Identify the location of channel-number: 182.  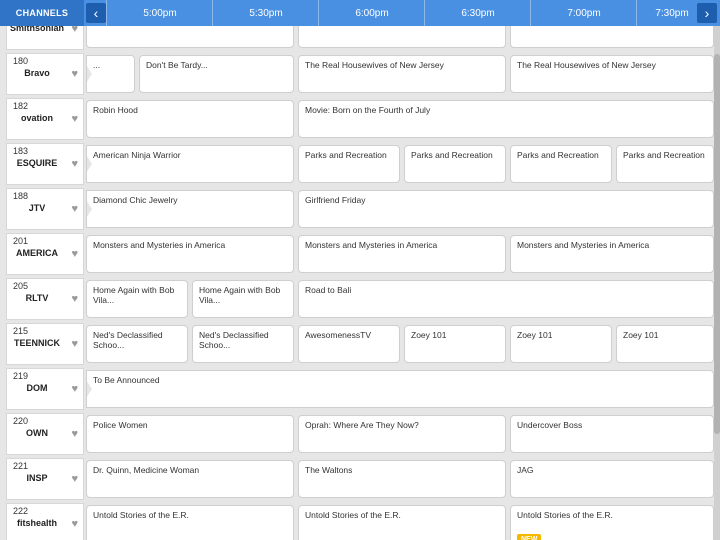
(21, 106).